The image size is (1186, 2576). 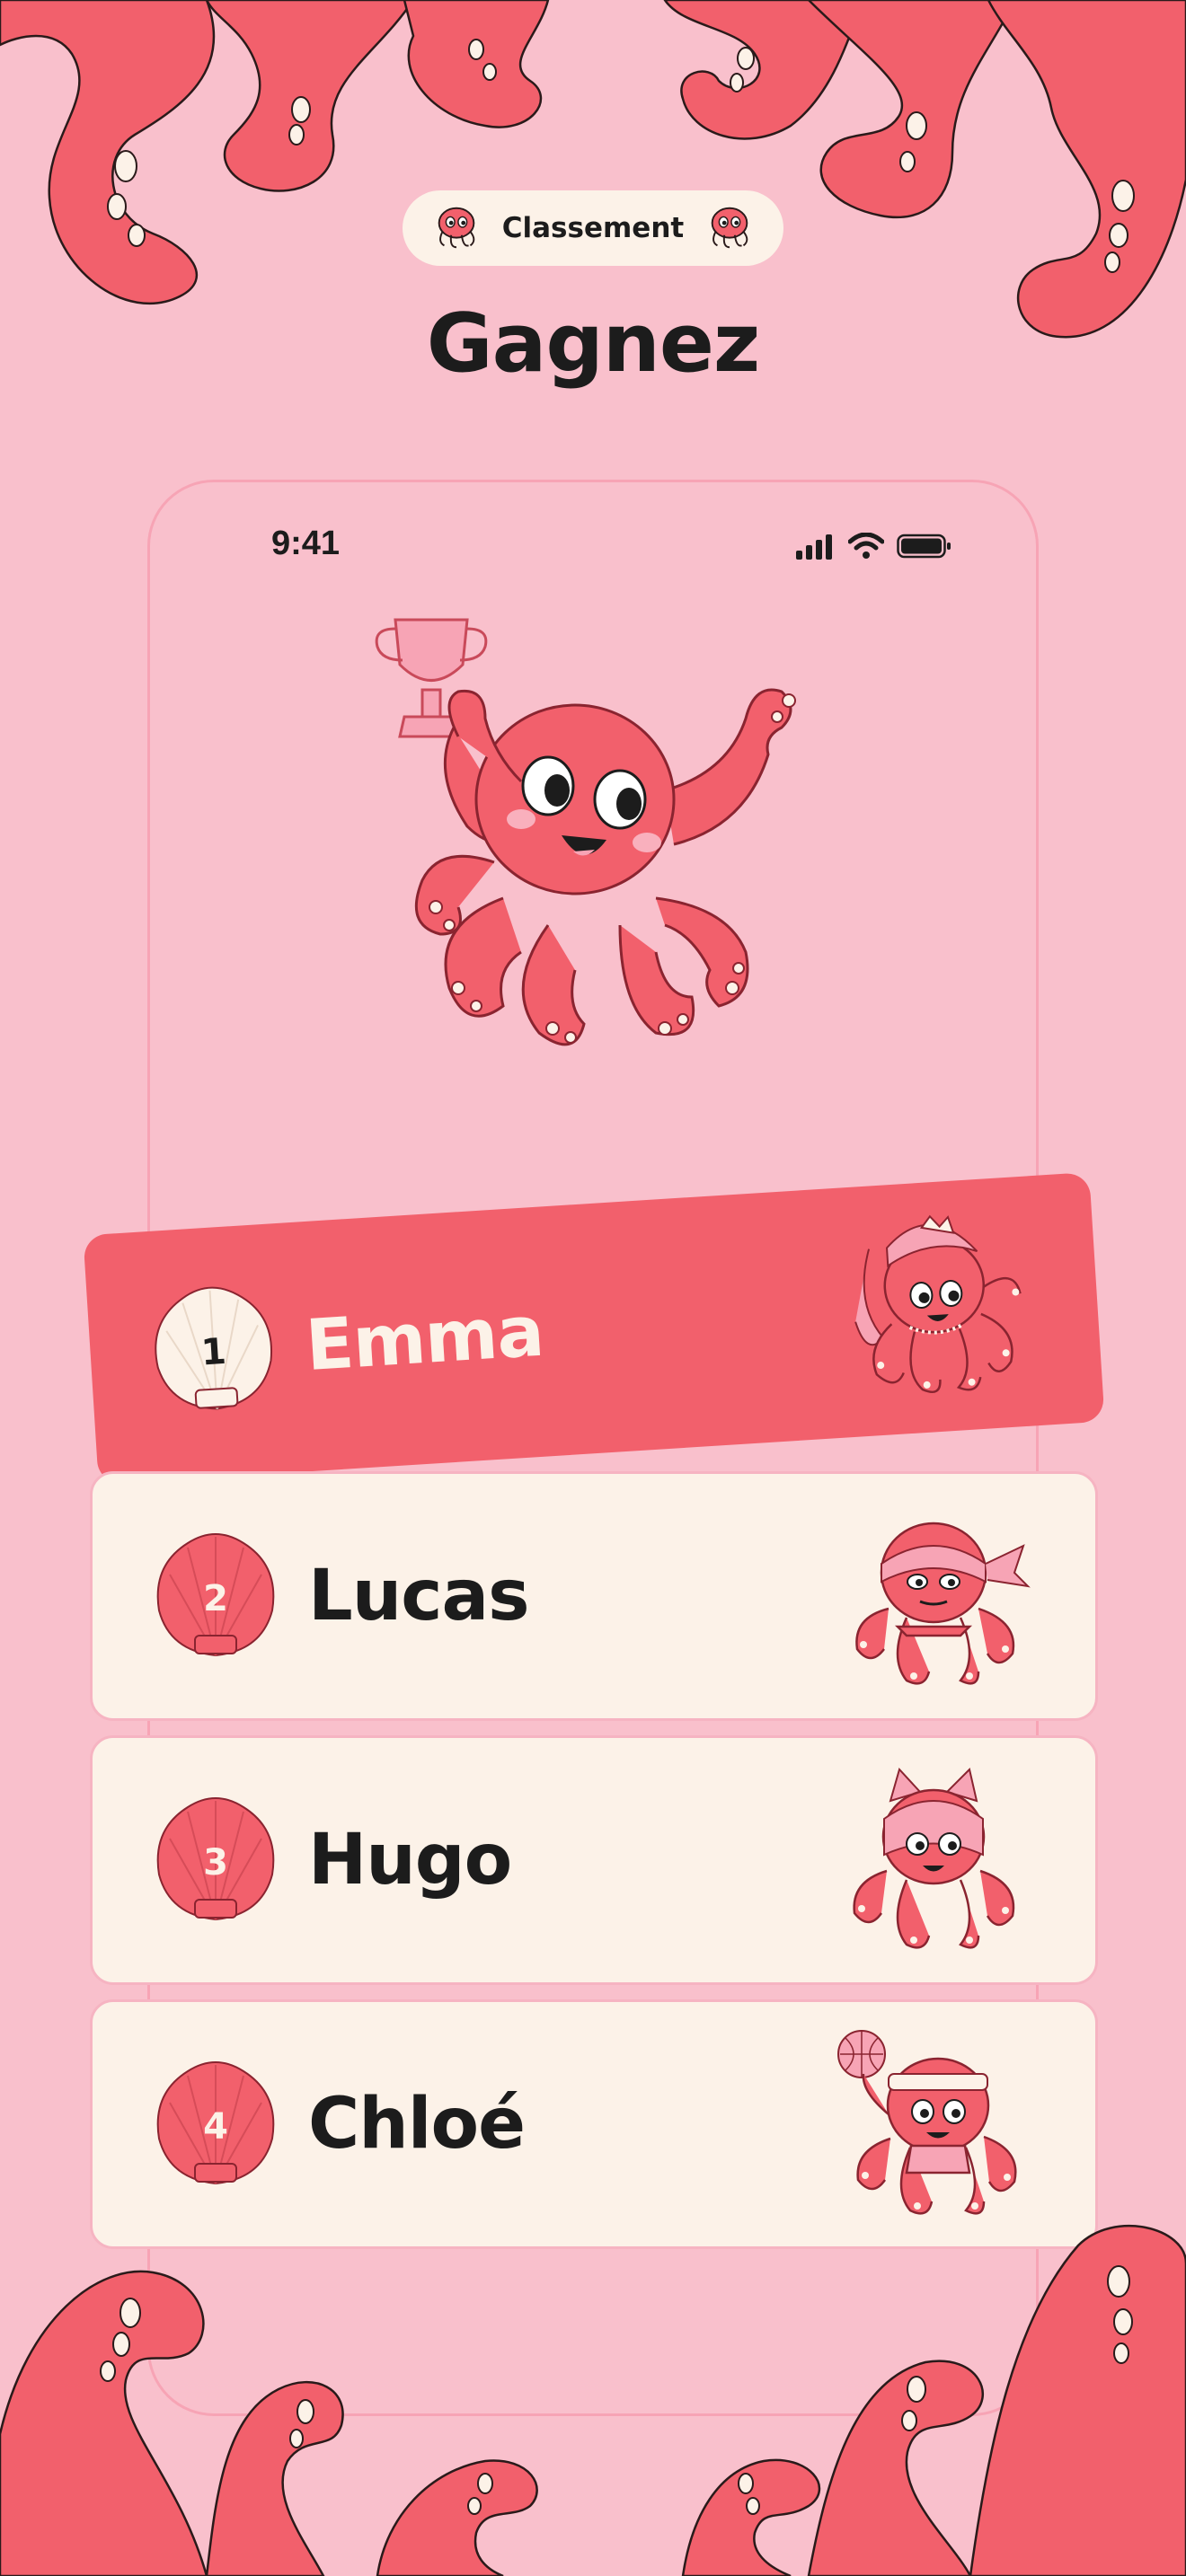 I want to click on status-icons, so click(x=874, y=546).